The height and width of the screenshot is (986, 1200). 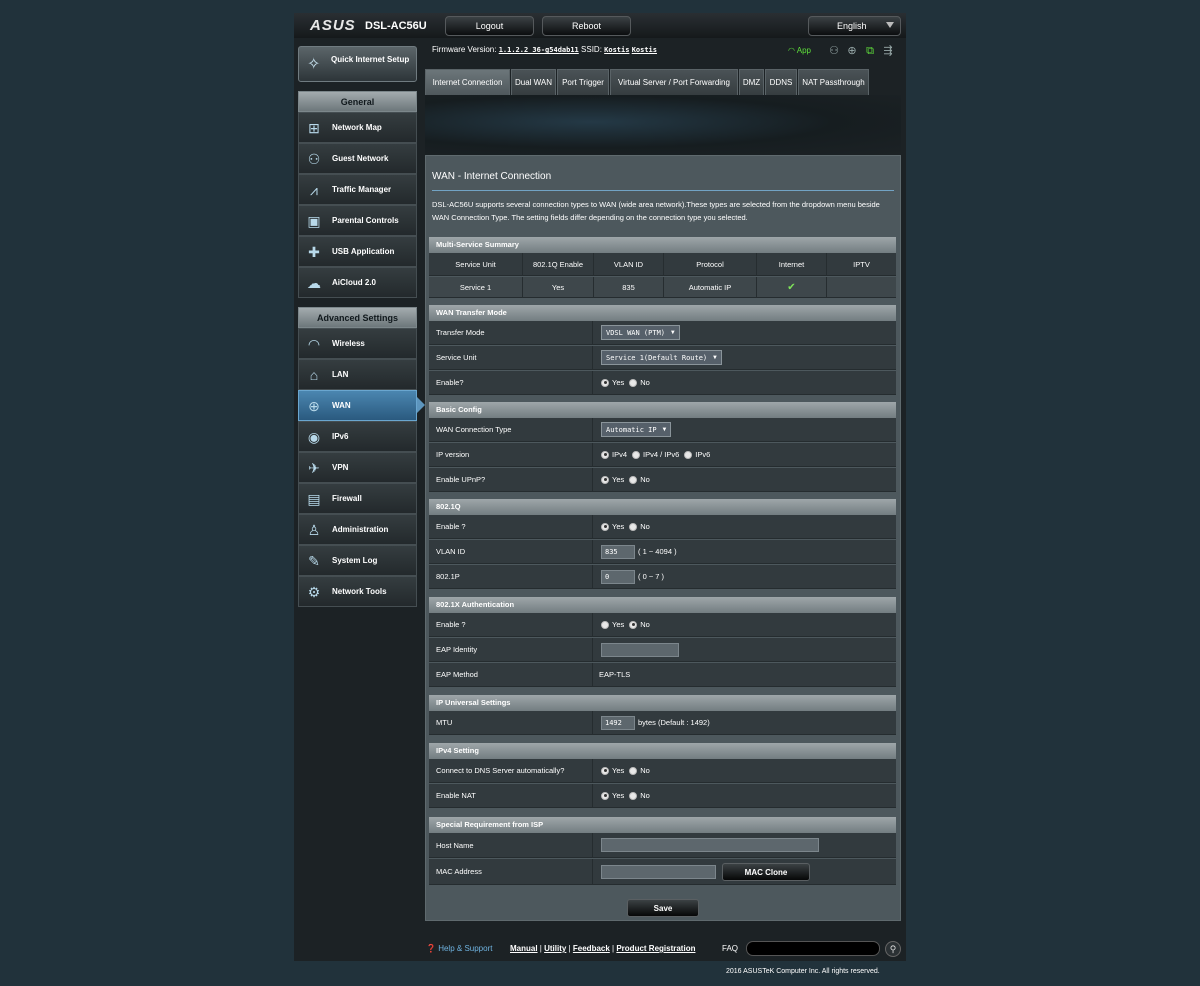 I want to click on col-8021q-enable: 802.1Q Enable, so click(x=558, y=264).